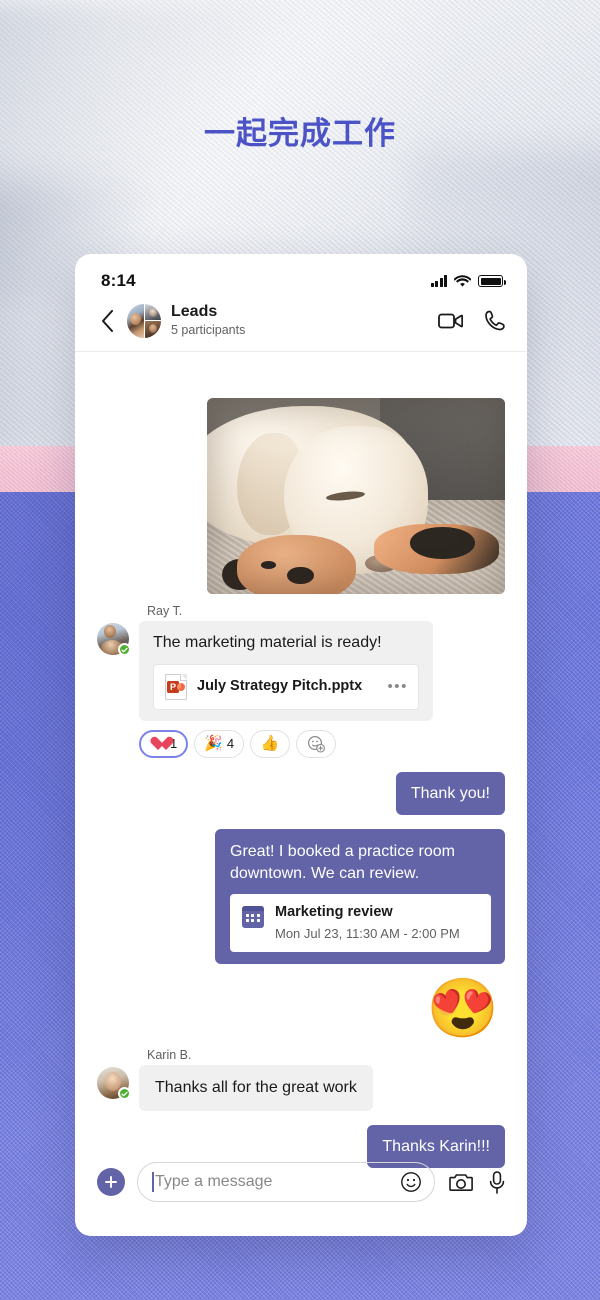 This screenshot has height=1300, width=600. I want to click on chat-title-block: Leads 5 participants, so click(304, 320).